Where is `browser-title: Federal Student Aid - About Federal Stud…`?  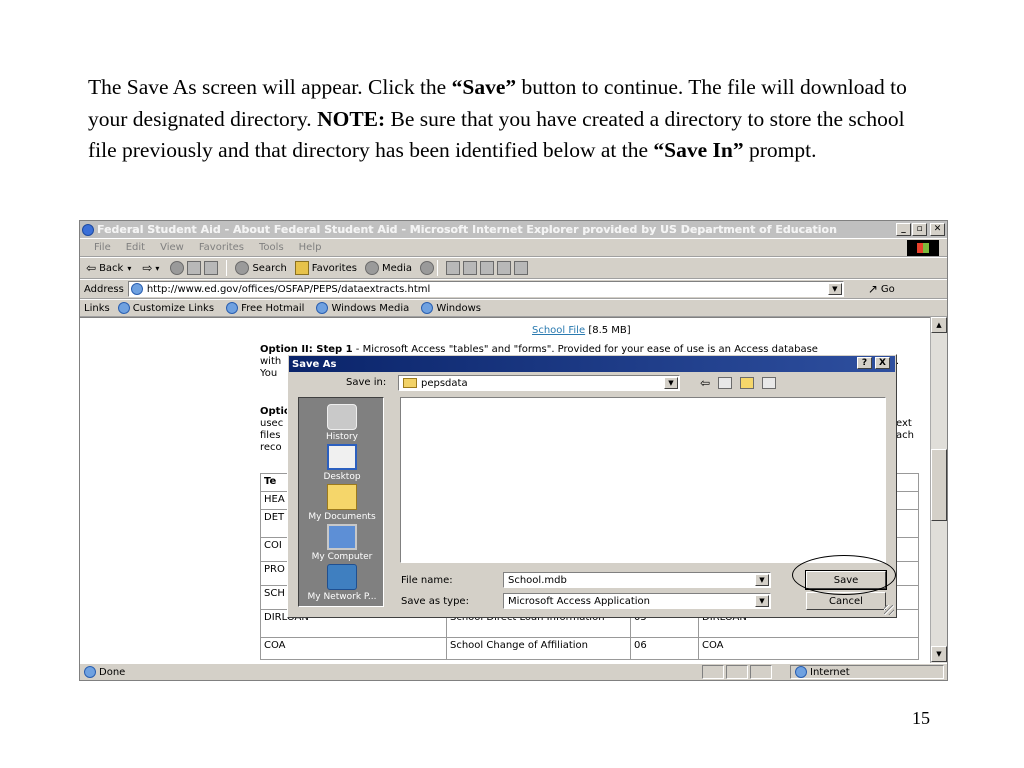
browser-title: Federal Student Aid - About Federal Stud… is located at coordinates (467, 229).